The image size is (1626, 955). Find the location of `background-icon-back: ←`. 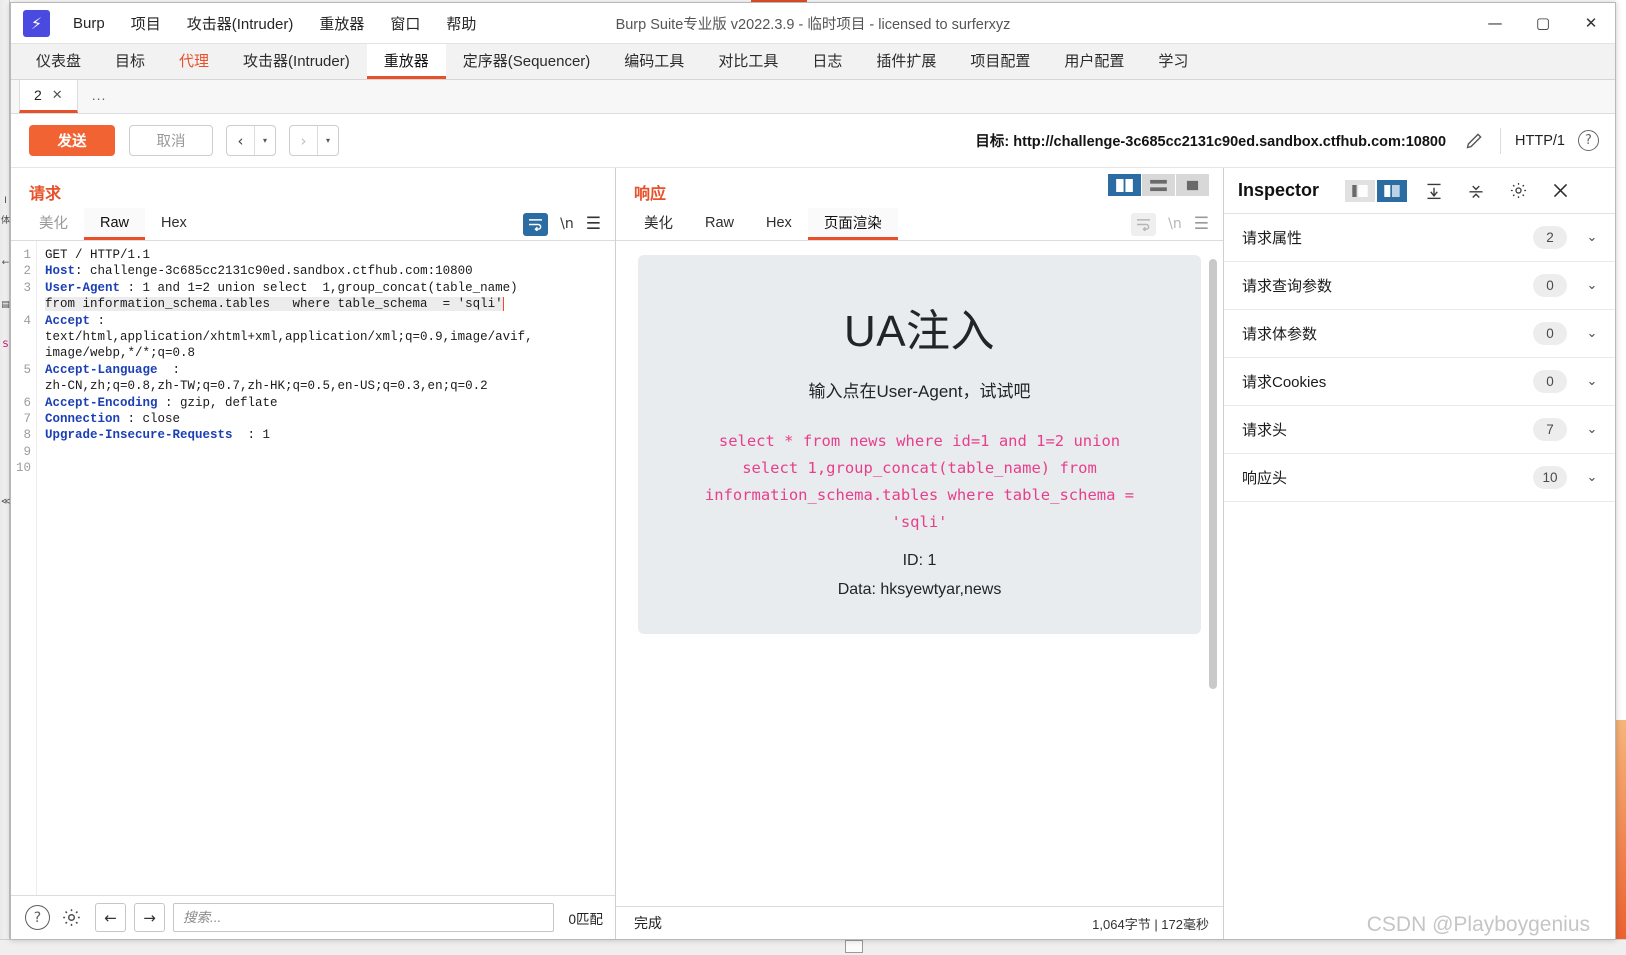

background-icon-back: ← is located at coordinates (5, 263).